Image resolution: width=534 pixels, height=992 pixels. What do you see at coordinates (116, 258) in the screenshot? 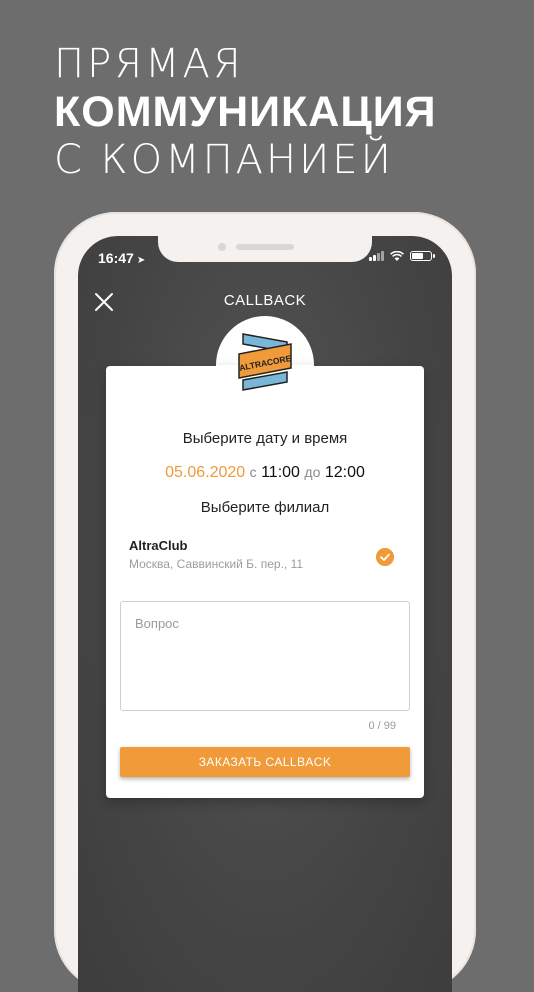
I see `status-time-text: 16:47` at bounding box center [116, 258].